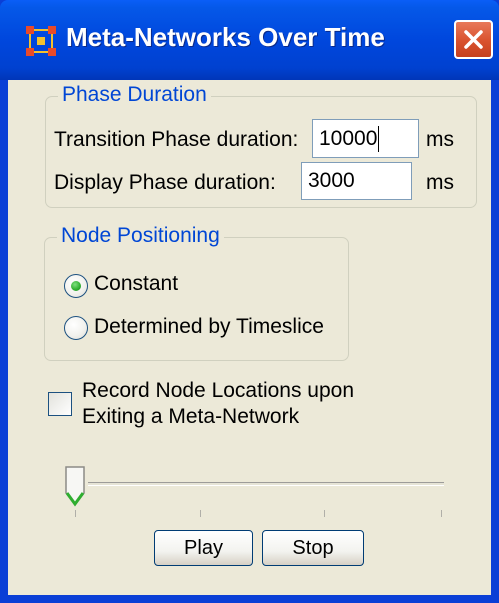  I want to click on meta-network-icon, so click(41, 41).